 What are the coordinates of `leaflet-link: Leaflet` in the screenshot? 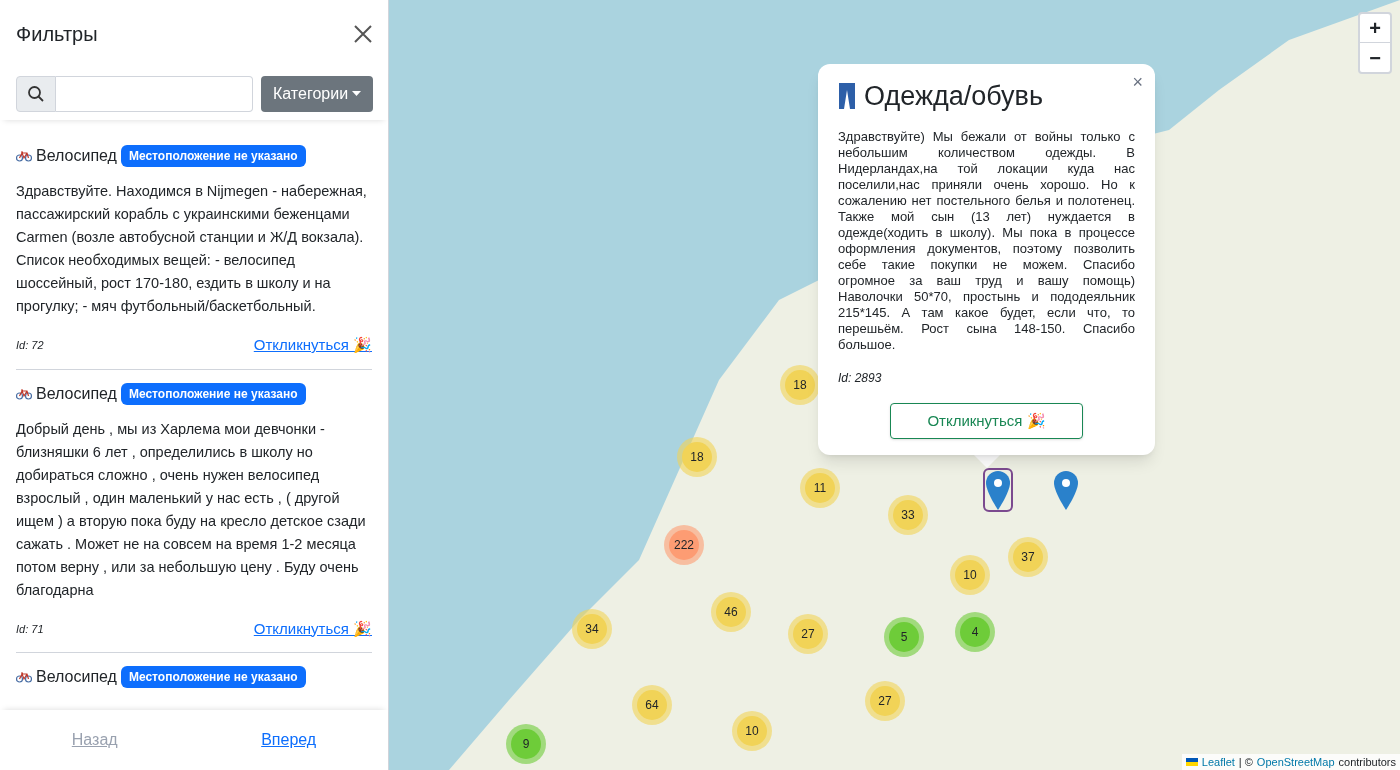 It's located at (1218, 761).